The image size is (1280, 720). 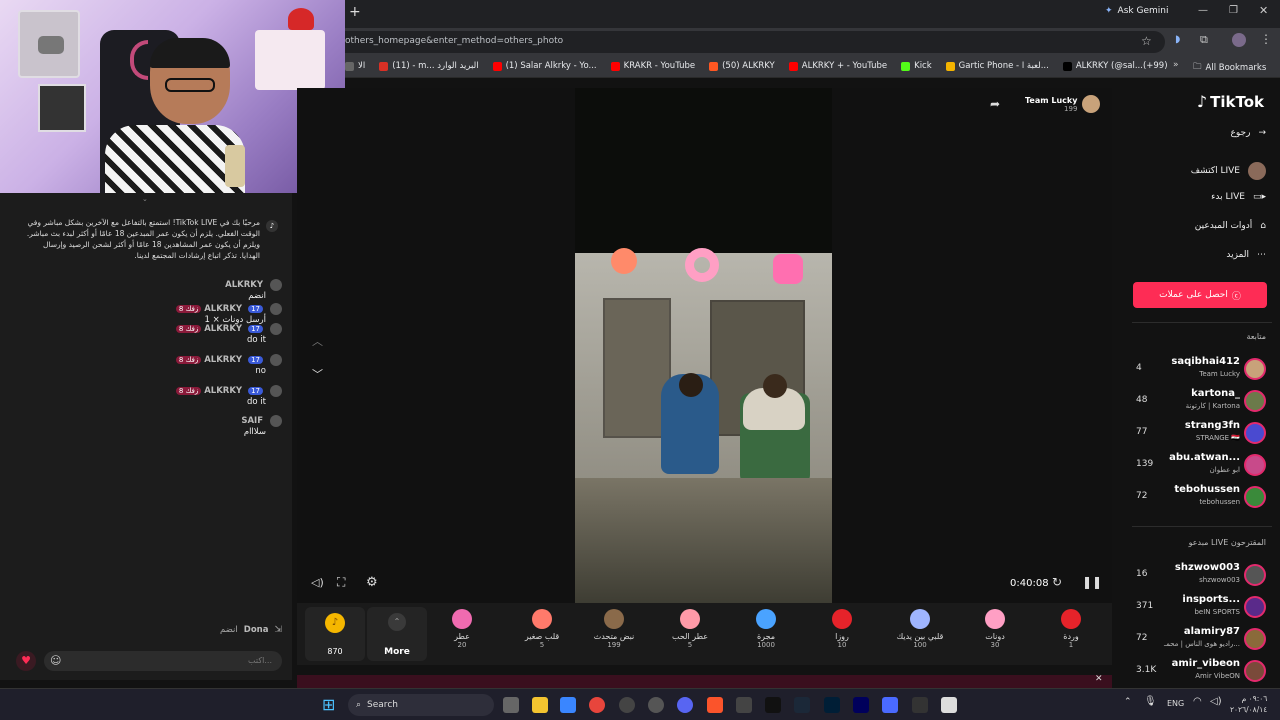 What do you see at coordinates (542, 629) in the screenshot?
I see `gift-item: قلب صغير 5` at bounding box center [542, 629].